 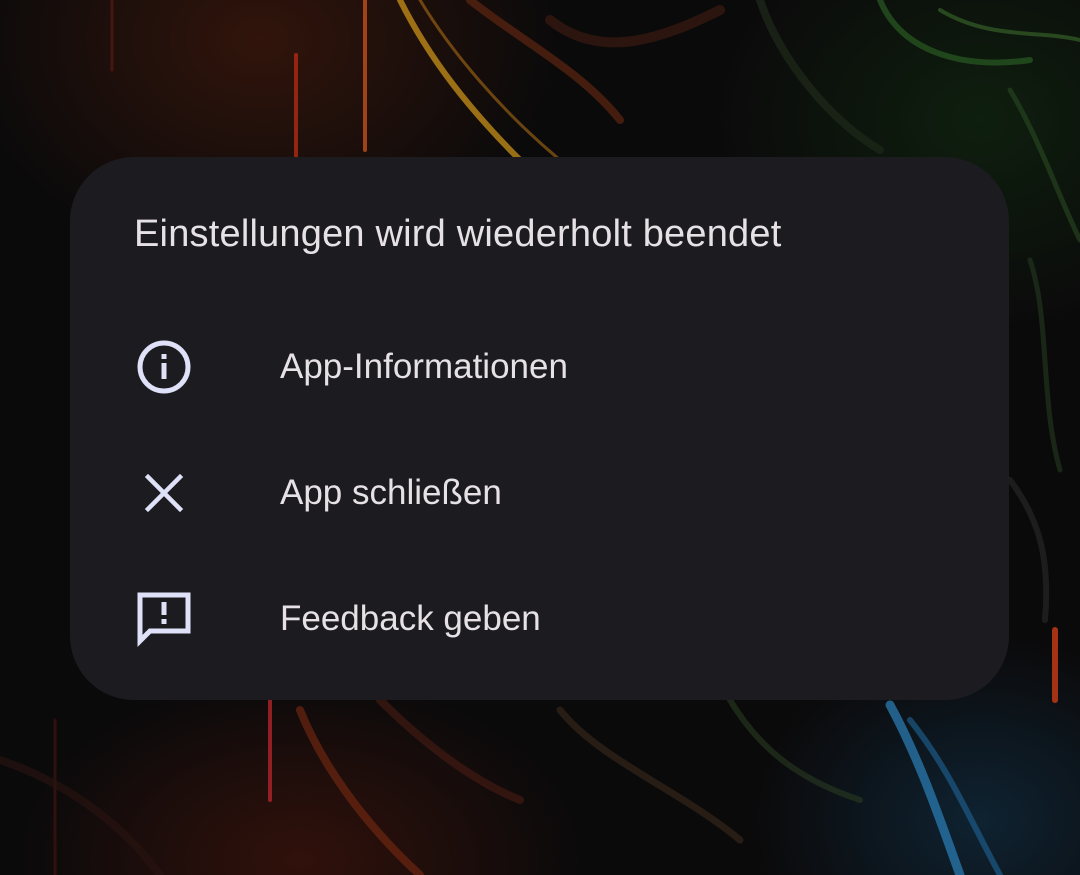 I want to click on close-app-option: App schließen, so click(x=540, y=493).